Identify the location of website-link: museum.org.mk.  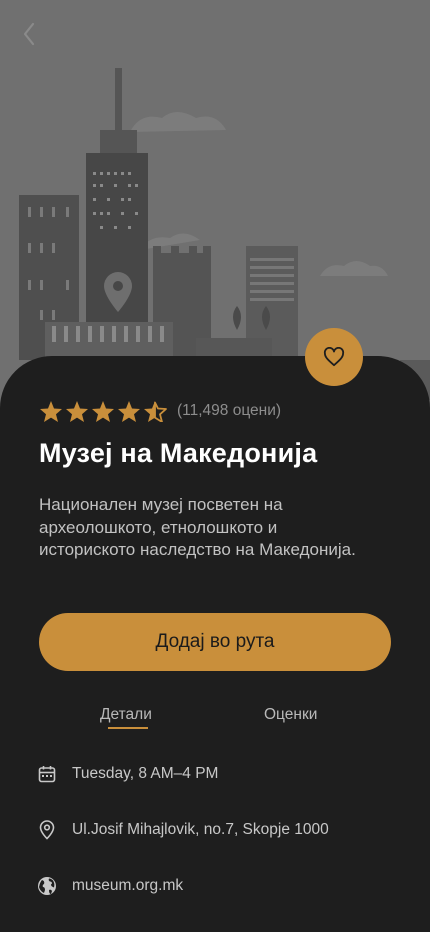
(127, 886).